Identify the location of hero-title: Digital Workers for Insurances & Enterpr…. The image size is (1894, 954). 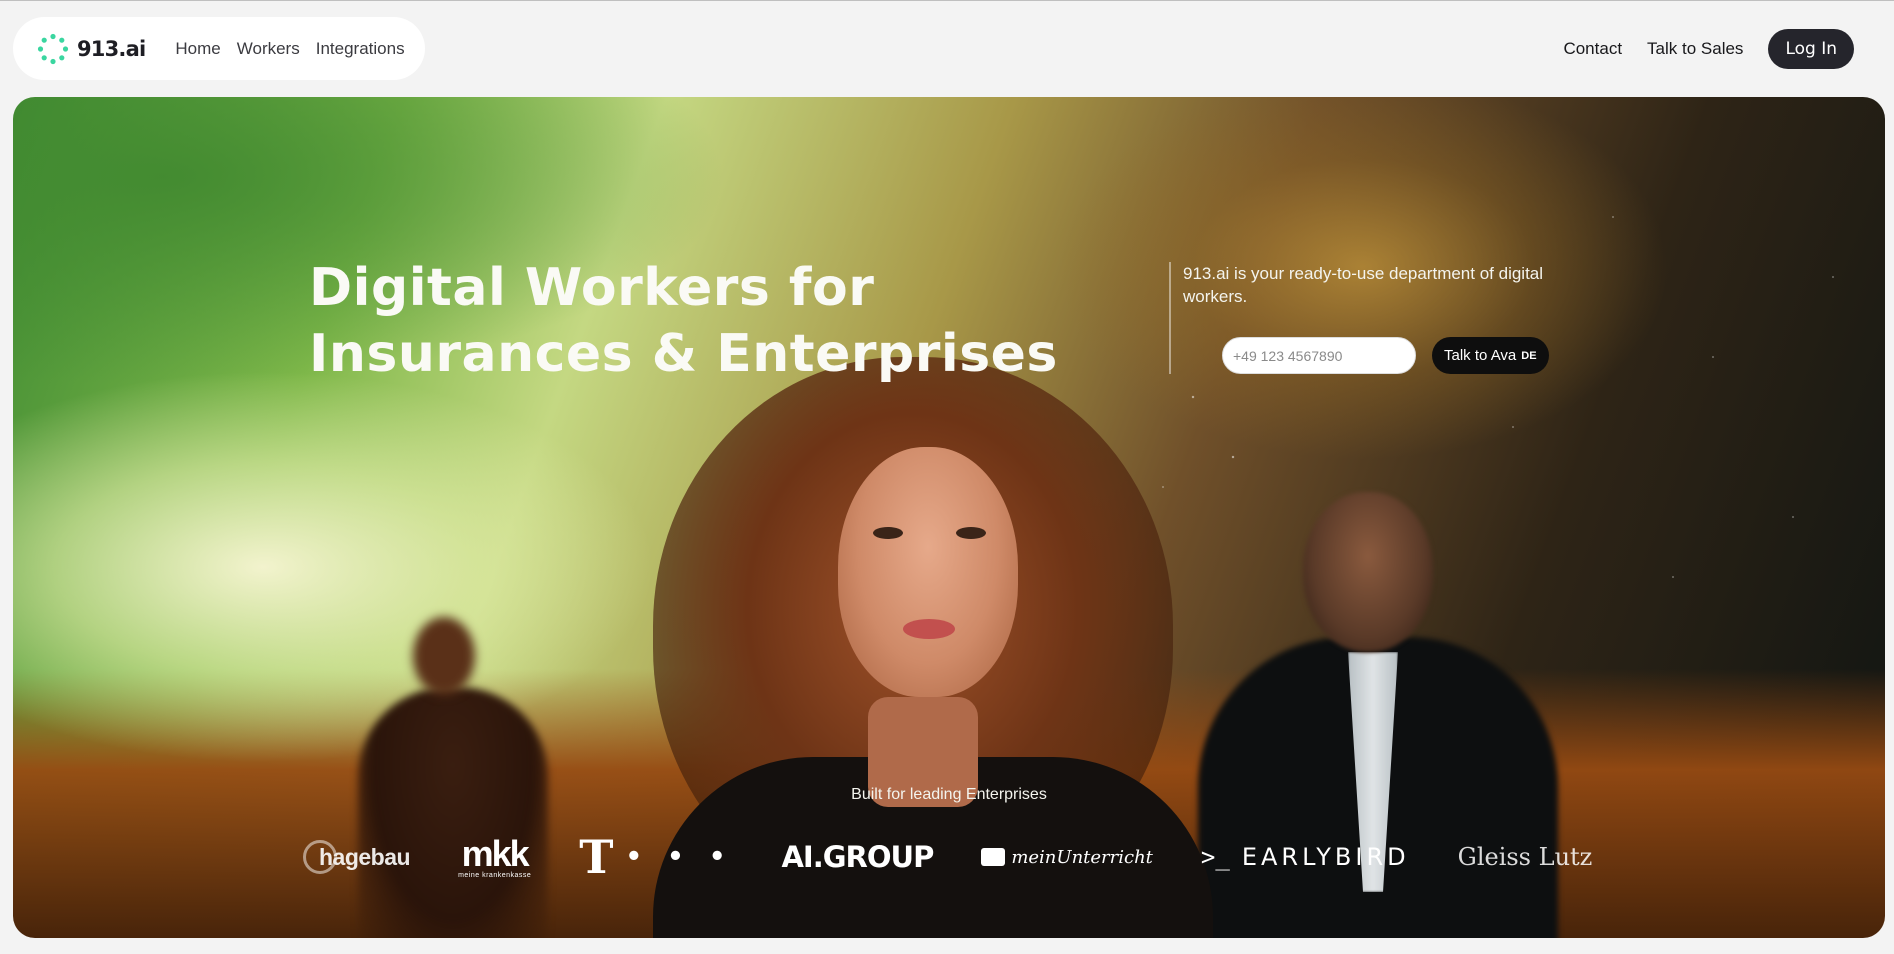
(689, 321).